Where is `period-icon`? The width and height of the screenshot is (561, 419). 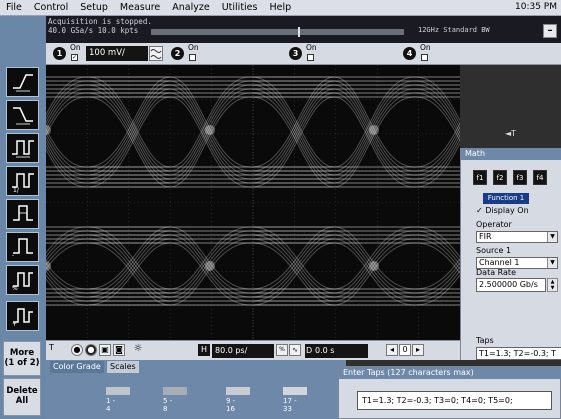 period-icon is located at coordinates (22, 149).